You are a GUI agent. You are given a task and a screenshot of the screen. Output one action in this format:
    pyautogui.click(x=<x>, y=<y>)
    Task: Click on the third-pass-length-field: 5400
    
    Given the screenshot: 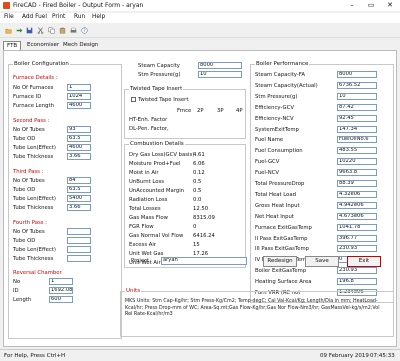 What is the action you would take?
    pyautogui.click(x=79, y=198)
    